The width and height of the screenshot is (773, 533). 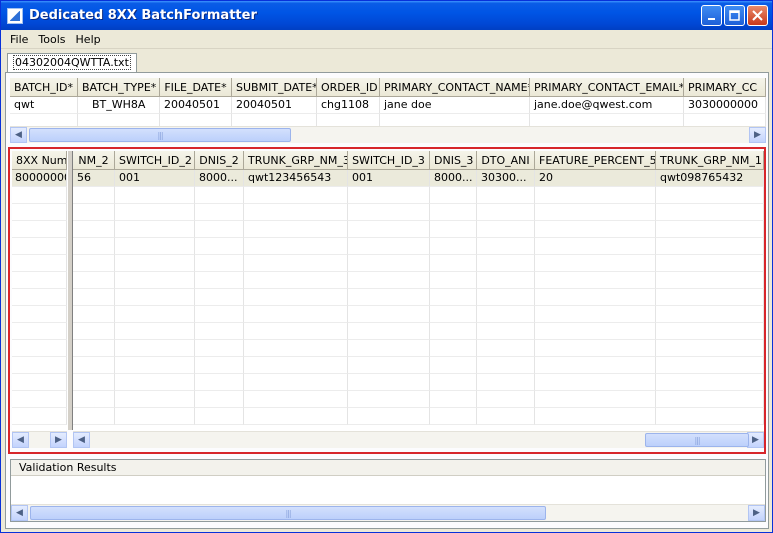 I want to click on tab-label: 04302004QWTTA.txt, so click(x=72, y=62).